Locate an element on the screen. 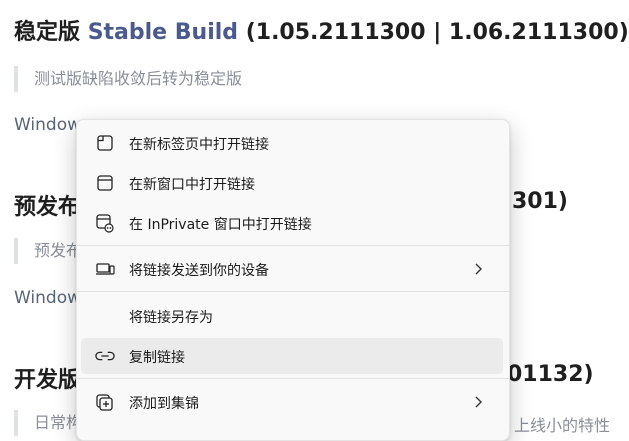  dev-heading: 开发版 is located at coordinates (47, 378).